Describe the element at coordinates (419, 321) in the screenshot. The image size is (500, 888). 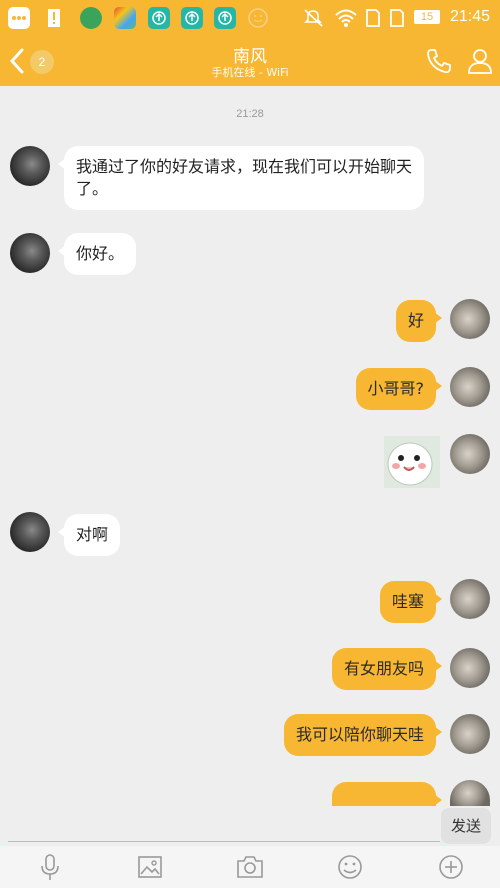
I see `message-bubble: 好` at that location.